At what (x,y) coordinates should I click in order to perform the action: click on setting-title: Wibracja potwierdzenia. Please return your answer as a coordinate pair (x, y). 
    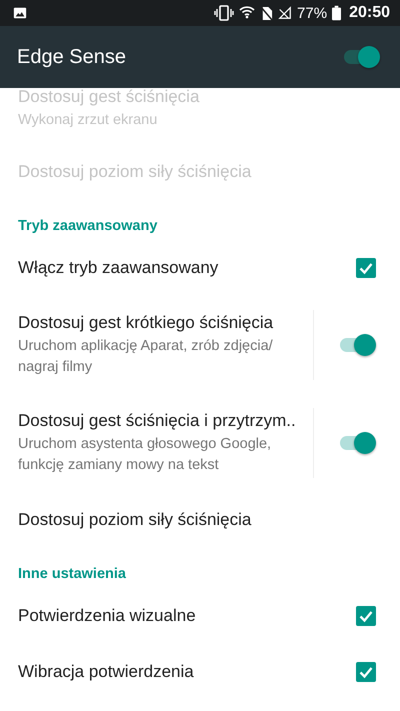
    Looking at the image, I should click on (187, 672).